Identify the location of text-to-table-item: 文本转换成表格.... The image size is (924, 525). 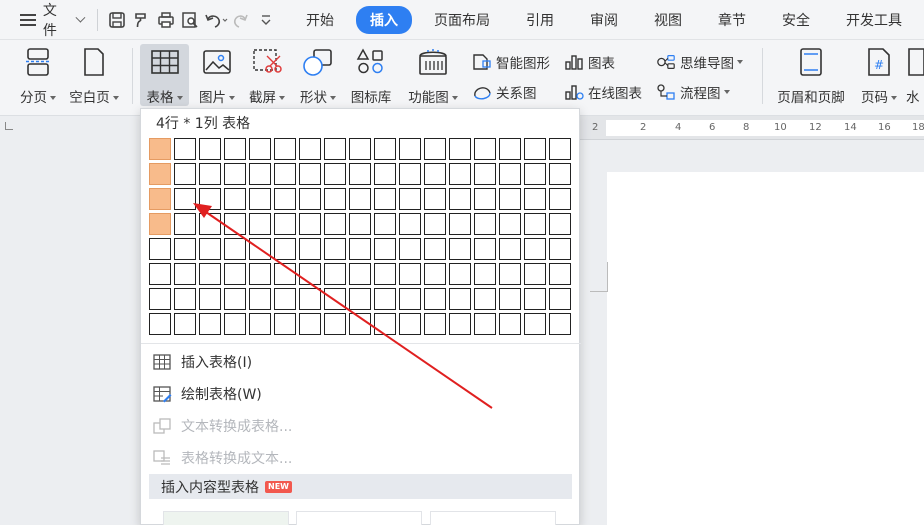
(221, 426).